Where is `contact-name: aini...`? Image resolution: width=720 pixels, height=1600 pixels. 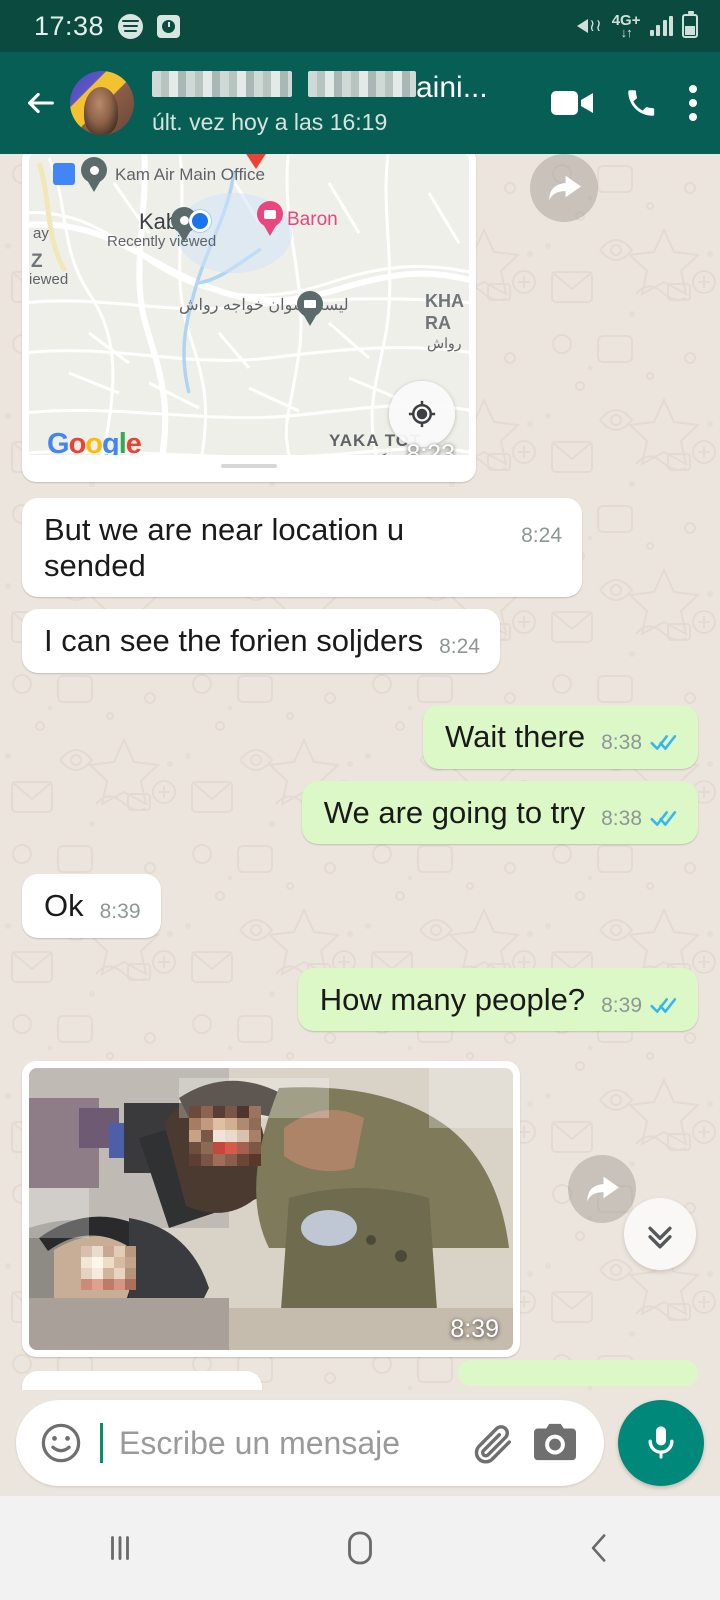 contact-name: aini... is located at coordinates (344, 87).